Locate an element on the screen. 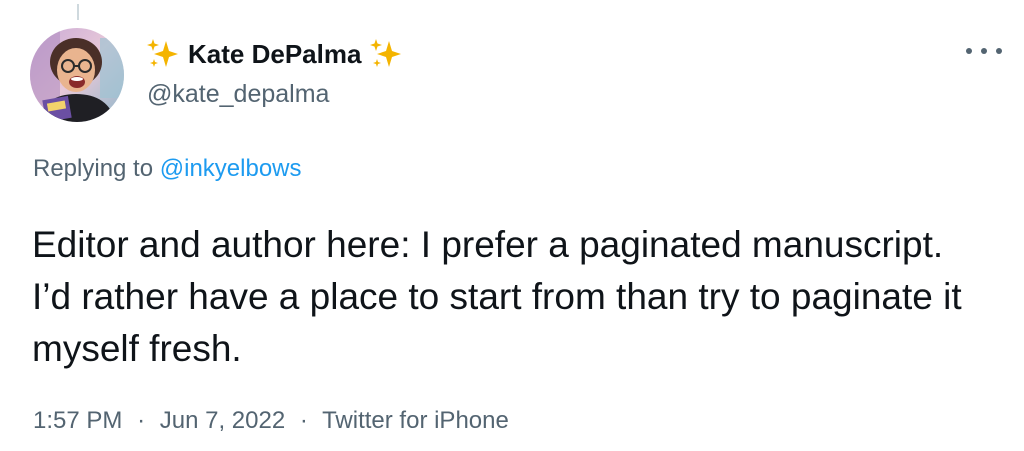 The width and height of the screenshot is (1024, 451). author-display-name: Kate DePalma is located at coordinates (274, 54).